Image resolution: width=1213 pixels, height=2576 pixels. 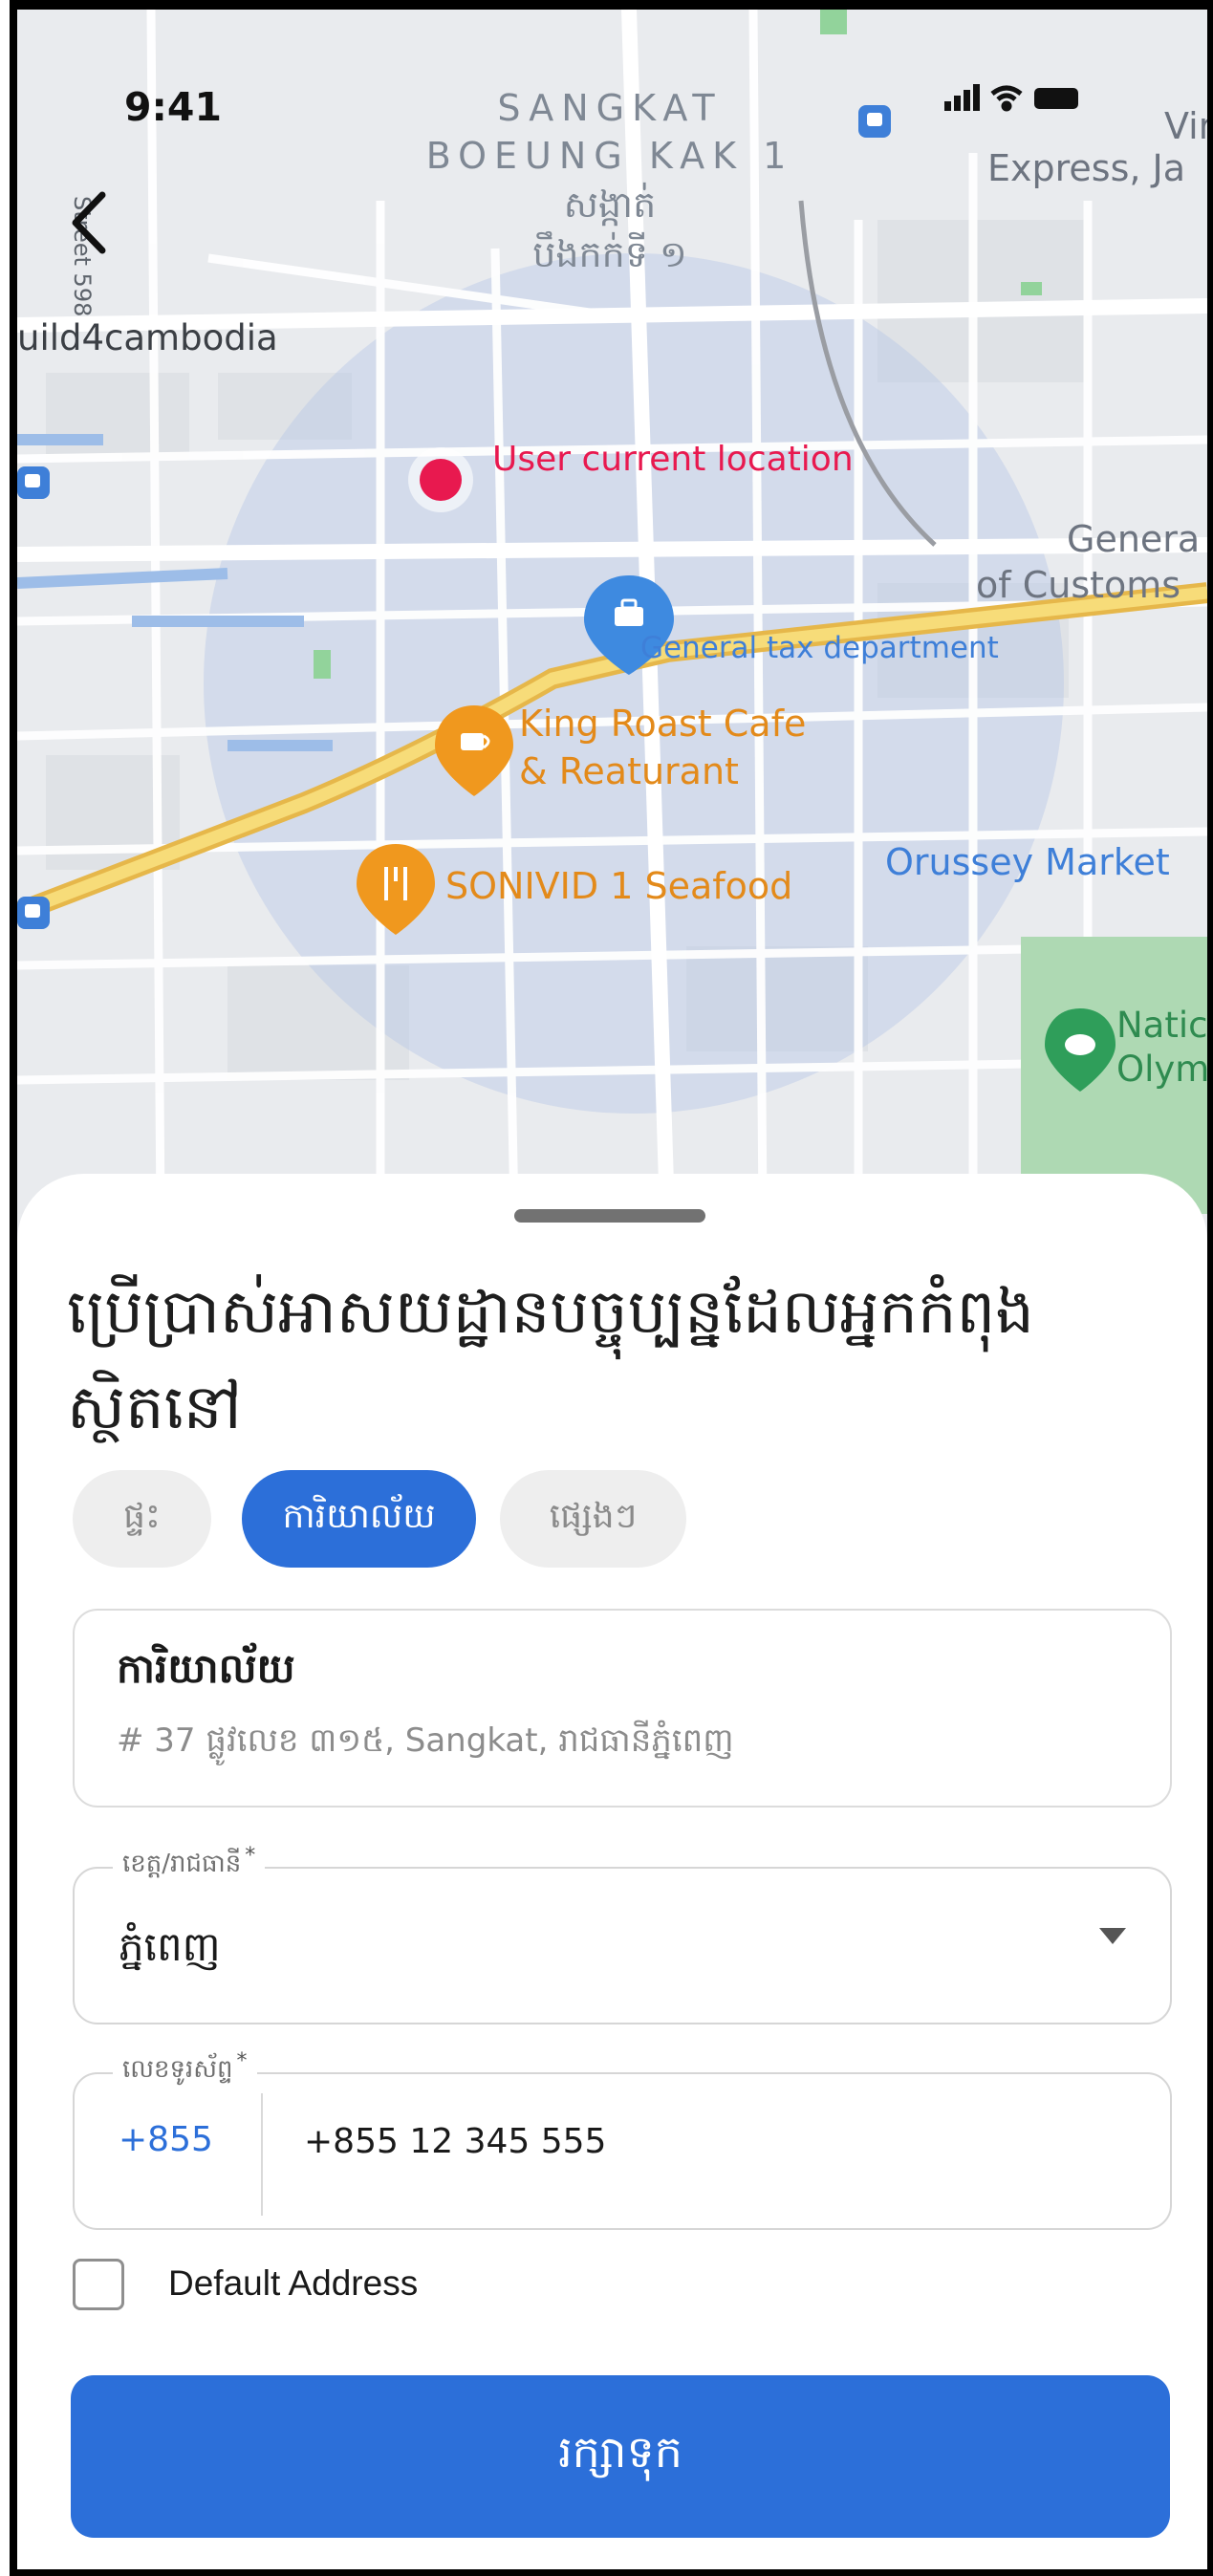 I want to click on save-button-label: រក្សាទុក, so click(x=620, y=2451).